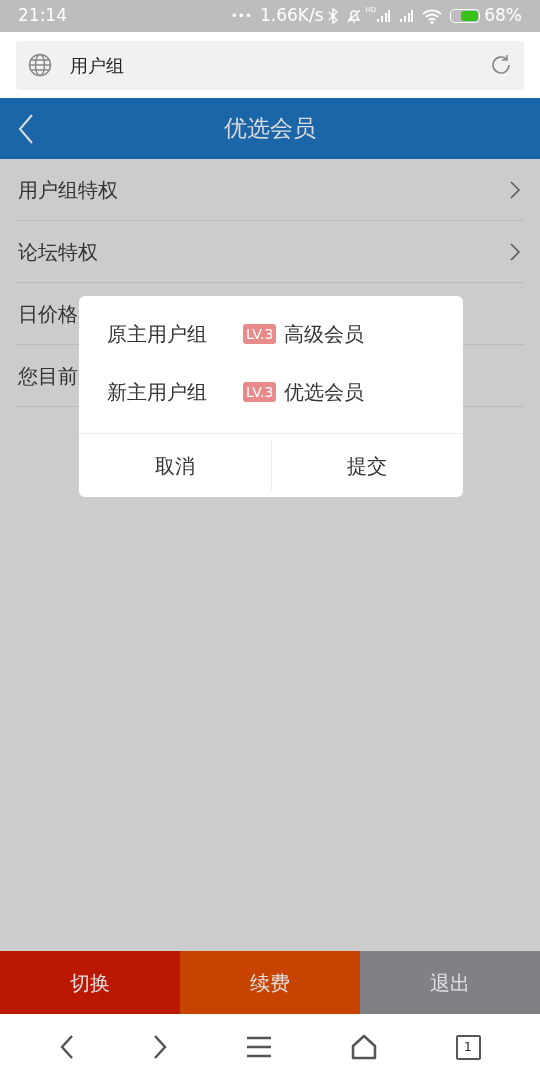 This screenshot has height=1080, width=540. What do you see at coordinates (353, 16) in the screenshot?
I see `muted-bell-icon` at bounding box center [353, 16].